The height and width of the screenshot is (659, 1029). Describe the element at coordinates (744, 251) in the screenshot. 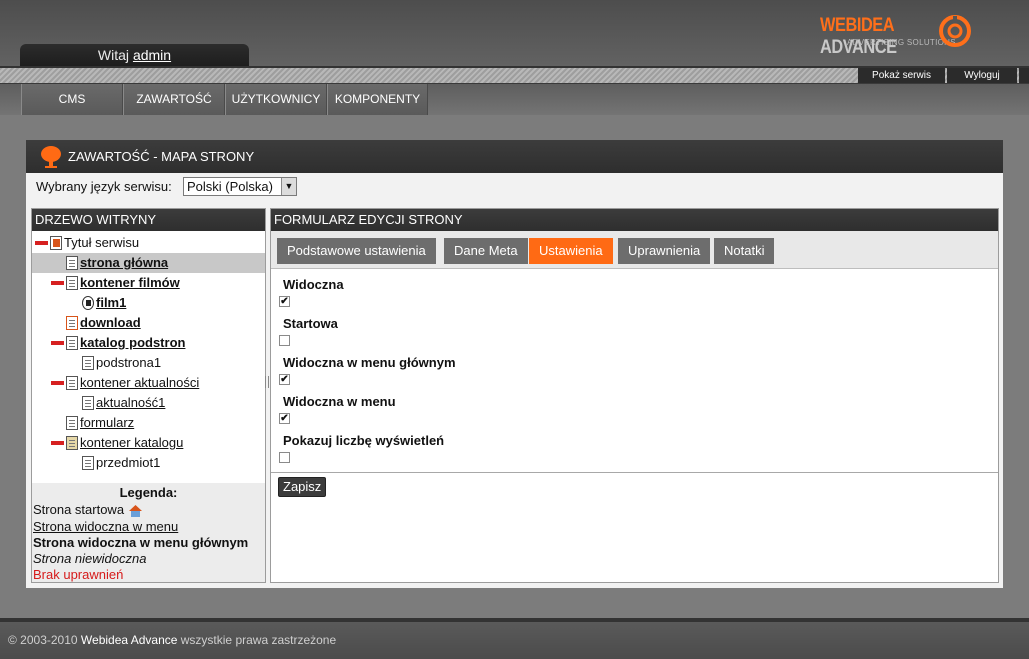

I see `tab-notes: Notatki` at that location.